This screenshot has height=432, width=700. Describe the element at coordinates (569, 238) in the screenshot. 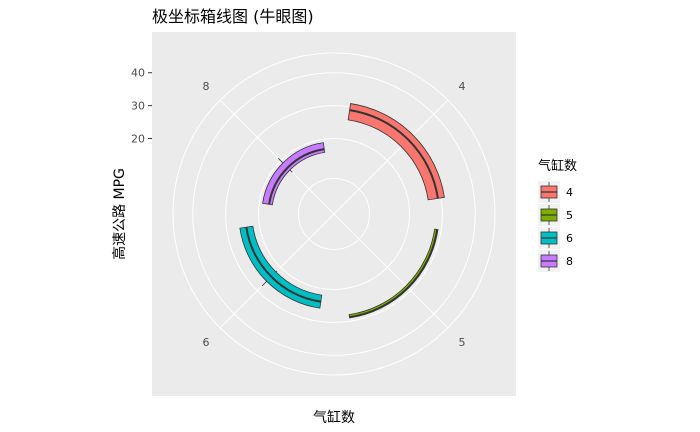

I see `legend-label: 6` at that location.